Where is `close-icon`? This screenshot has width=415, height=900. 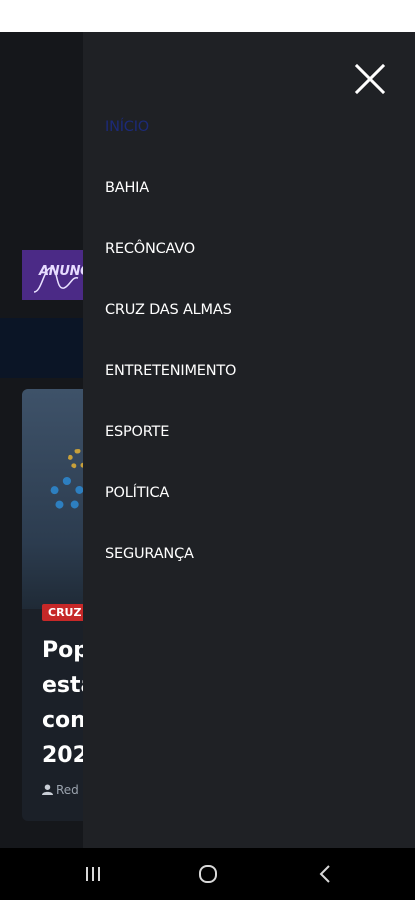 close-icon is located at coordinates (370, 79).